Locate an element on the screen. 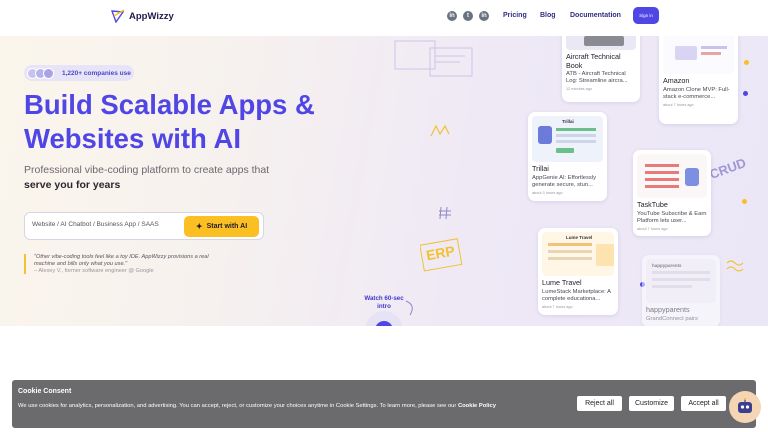  thumb-label: Lume Travel is located at coordinates (579, 237).